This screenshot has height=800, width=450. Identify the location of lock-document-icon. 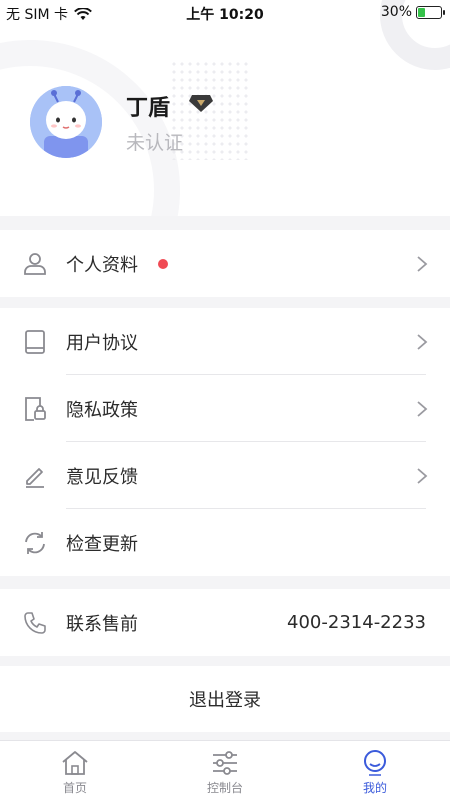
(35, 408).